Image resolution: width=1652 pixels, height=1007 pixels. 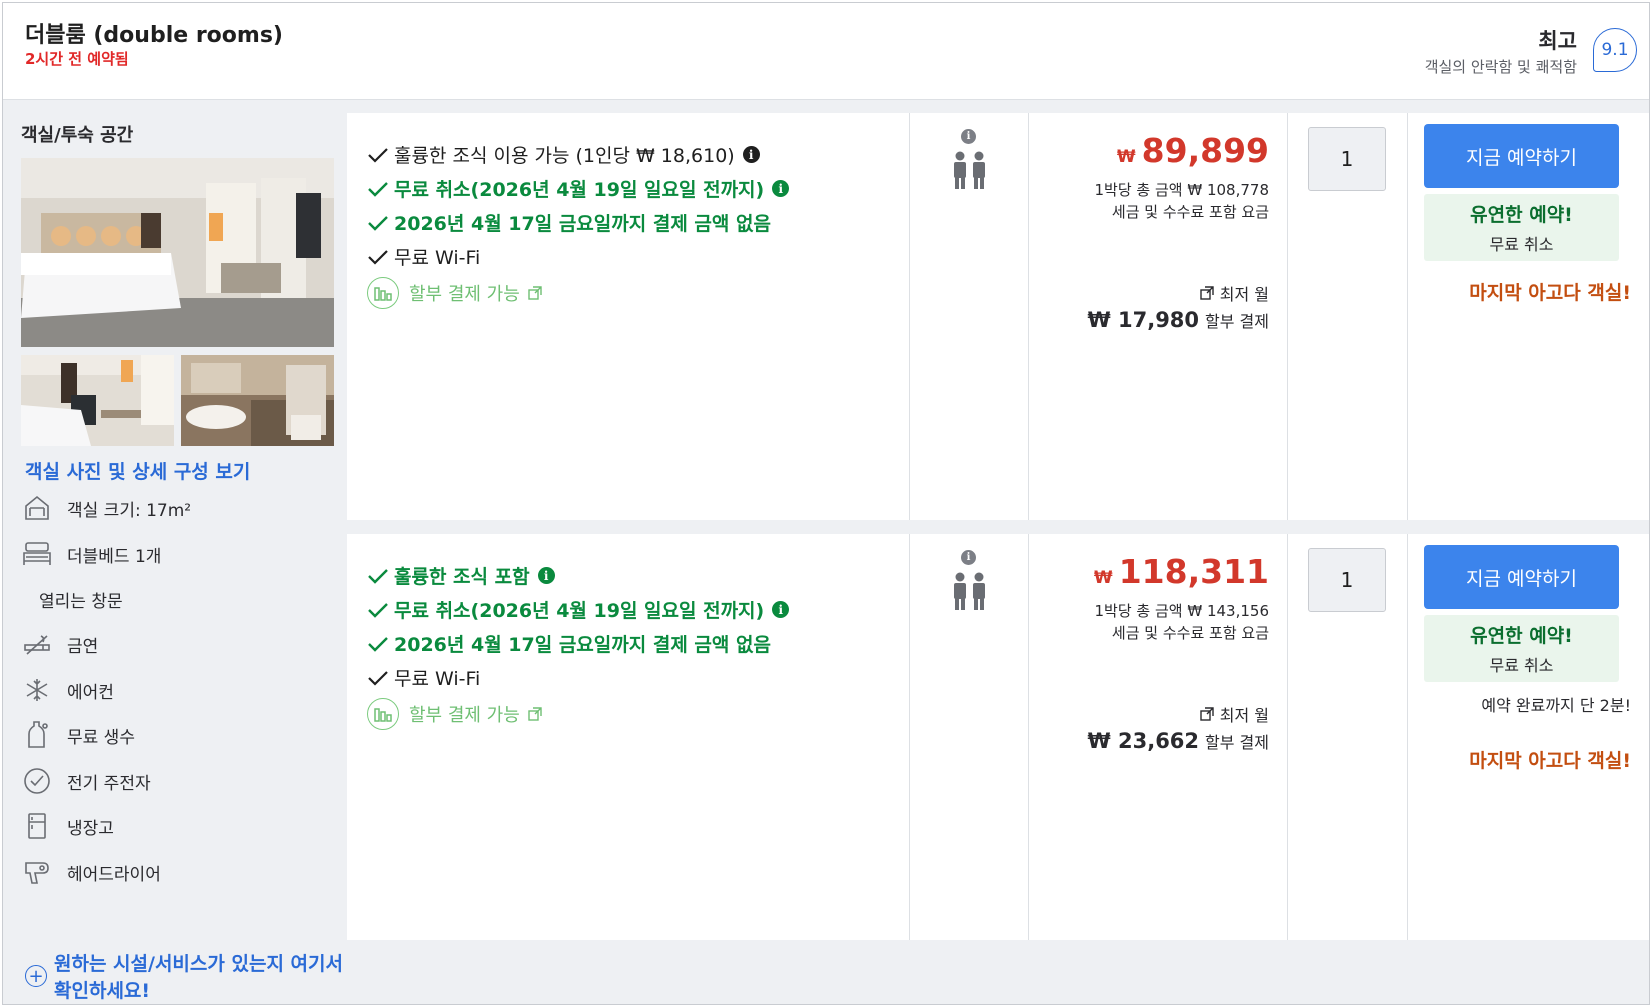 What do you see at coordinates (36, 976) in the screenshot?
I see `plus-circle-icon: +` at bounding box center [36, 976].